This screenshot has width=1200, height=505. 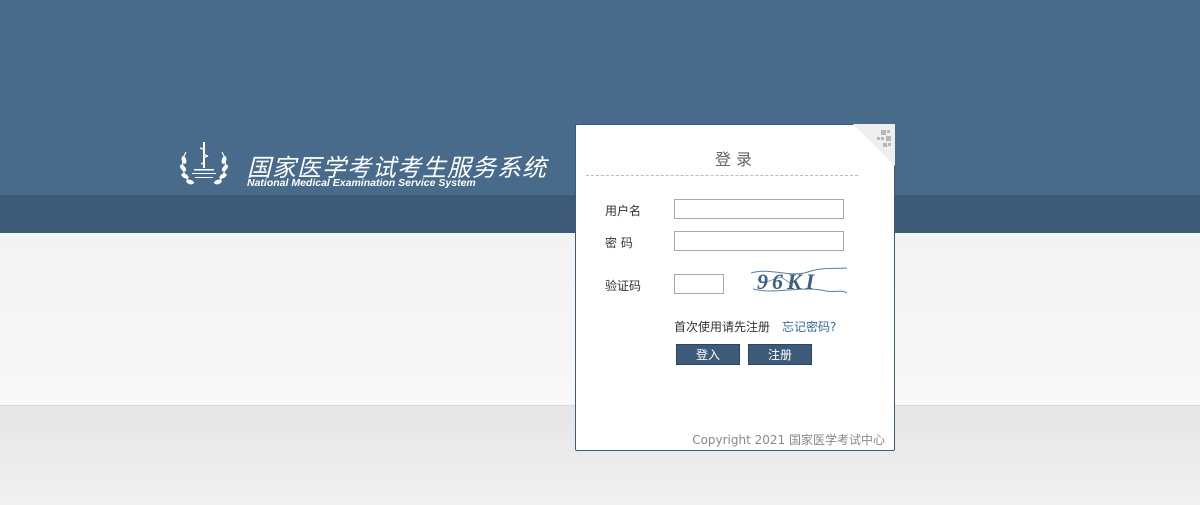 I want to click on captcha-input, so click(x=699, y=284).